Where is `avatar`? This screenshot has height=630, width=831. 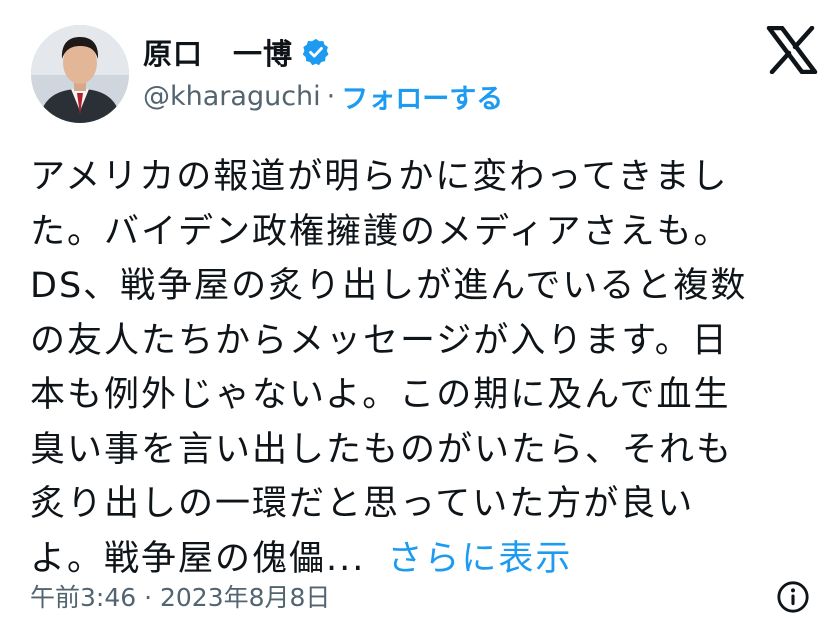
avatar is located at coordinates (80, 74).